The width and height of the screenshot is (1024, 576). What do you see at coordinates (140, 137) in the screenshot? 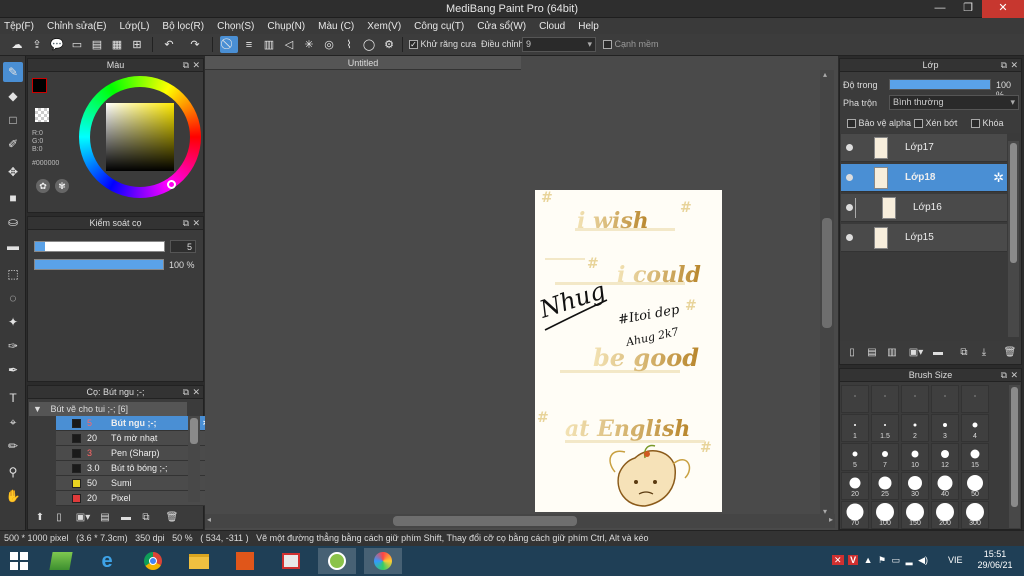
I see `hue-wheel` at bounding box center [140, 137].